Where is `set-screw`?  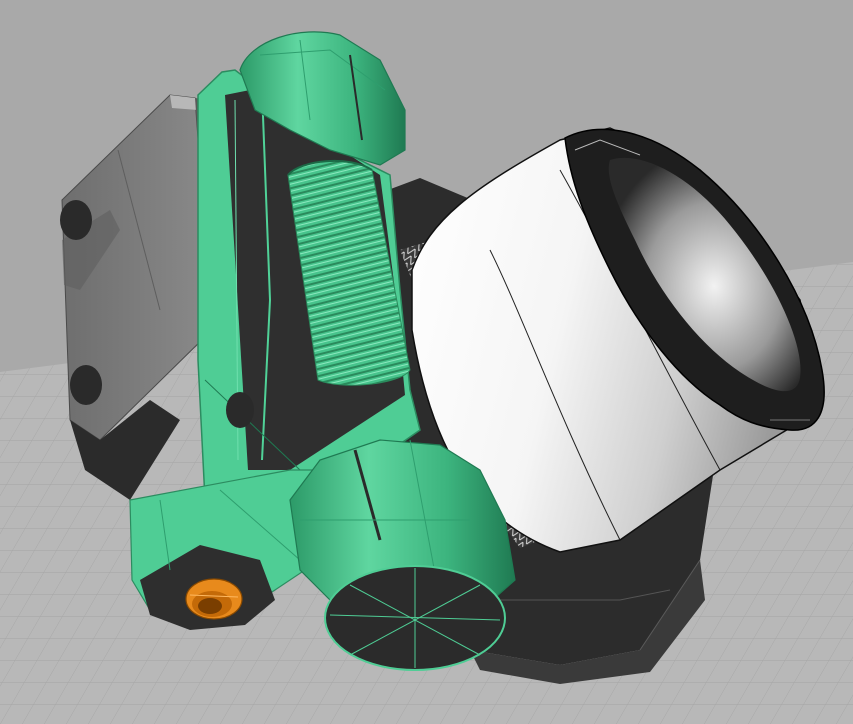 set-screw is located at coordinates (214, 599).